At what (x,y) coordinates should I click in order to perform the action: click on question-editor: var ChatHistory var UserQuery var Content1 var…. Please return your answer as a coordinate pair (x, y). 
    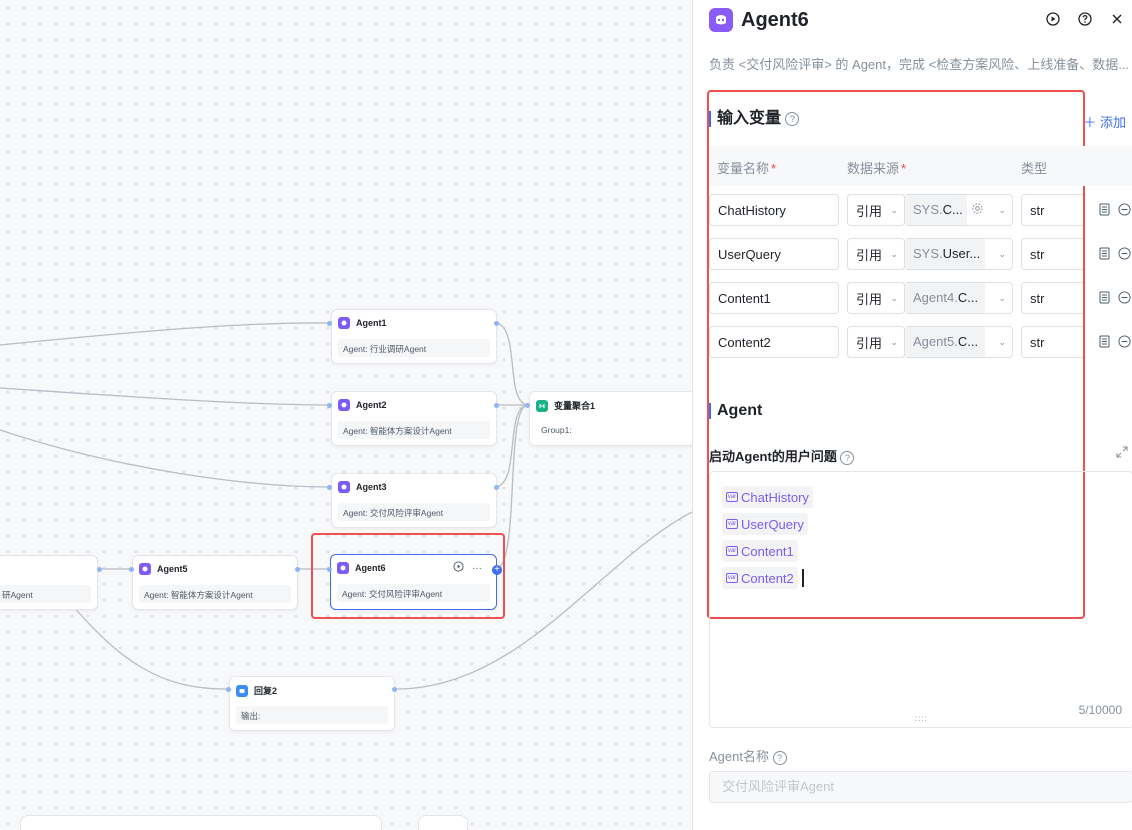
    Looking at the image, I should click on (920, 599).